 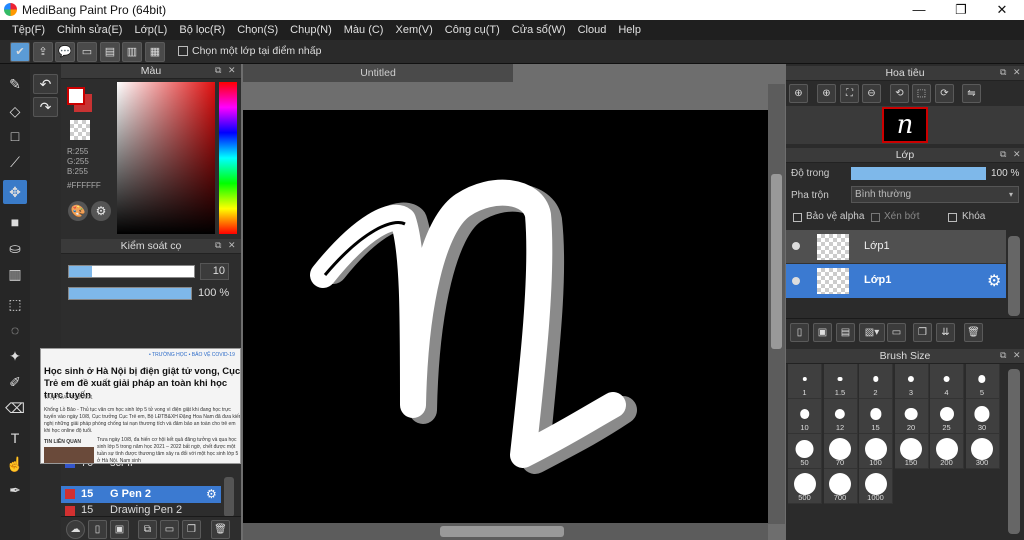 What do you see at coordinates (994, 281) in the screenshot?
I see `layer-settings-icon: ⚙` at bounding box center [994, 281].